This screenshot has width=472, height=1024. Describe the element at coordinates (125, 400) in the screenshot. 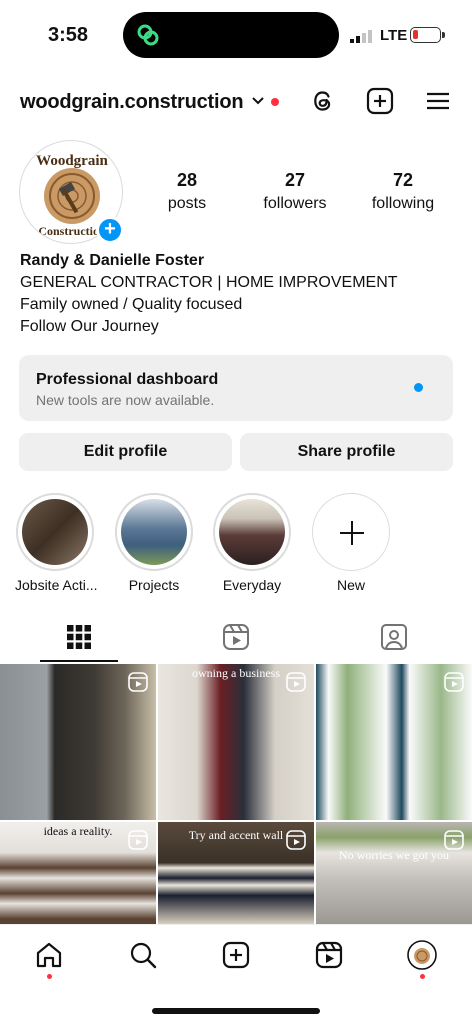

I see `dashboard-subtitle: New tools are now available.` at that location.